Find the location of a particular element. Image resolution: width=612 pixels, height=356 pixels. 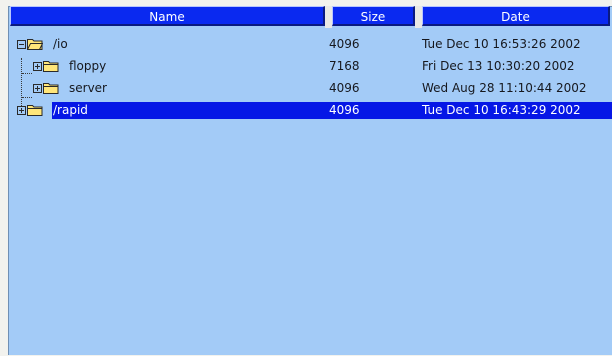

file-name: server is located at coordinates (88, 88).